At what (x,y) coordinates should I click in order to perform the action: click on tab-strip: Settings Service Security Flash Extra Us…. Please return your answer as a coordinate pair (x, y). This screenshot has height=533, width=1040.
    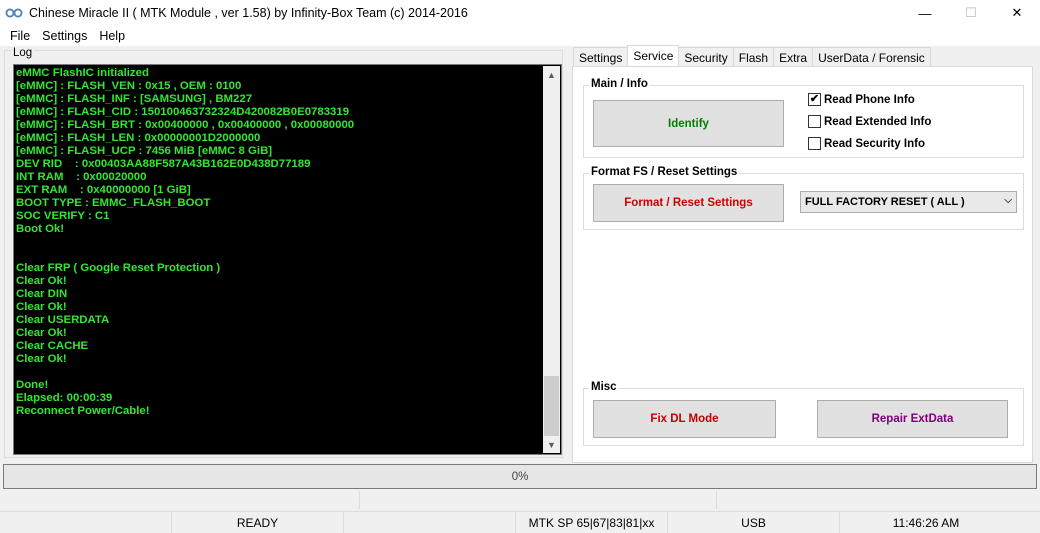
    Looking at the image, I should click on (752, 56).